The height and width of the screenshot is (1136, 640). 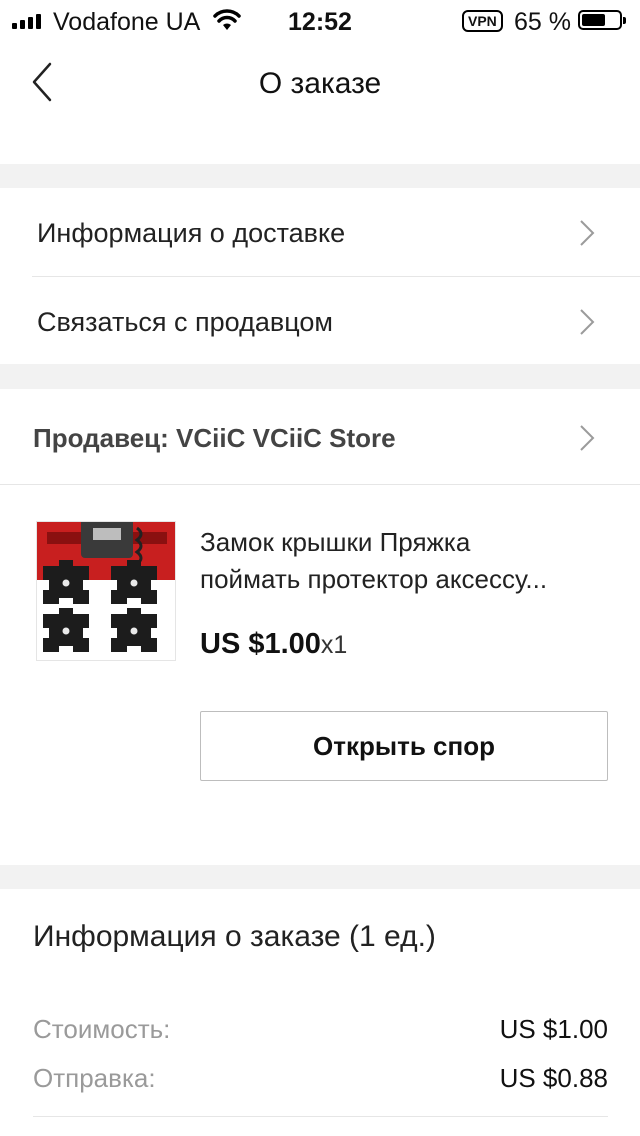 I want to click on vpn-badge: VPN, so click(x=482, y=21).